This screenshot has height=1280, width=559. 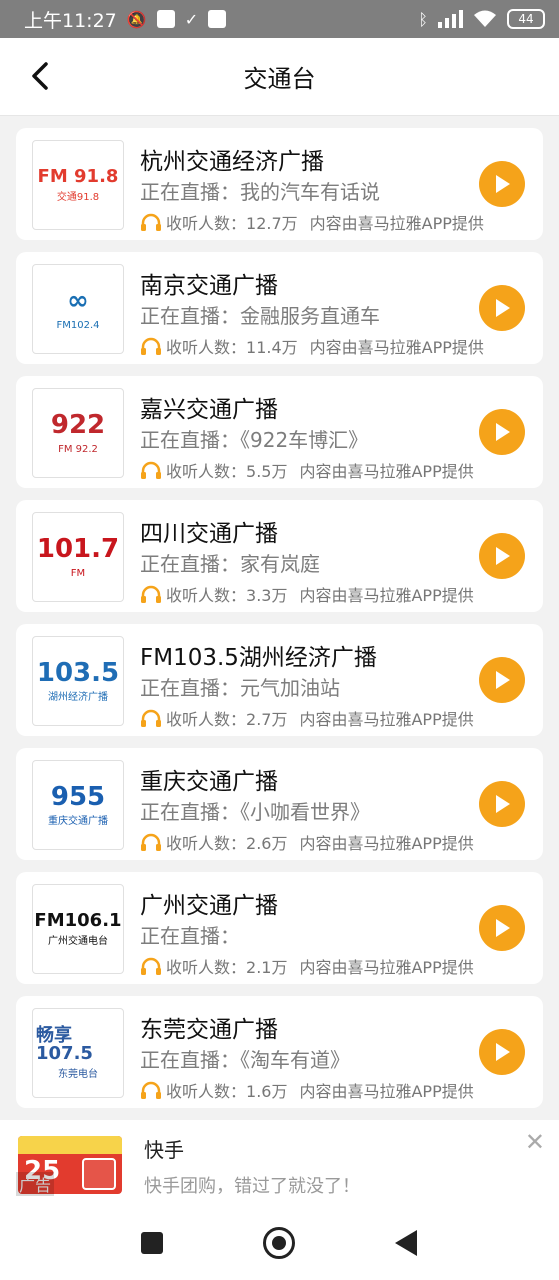 I want to click on close-icon: ✕, so click(x=535, y=1142).